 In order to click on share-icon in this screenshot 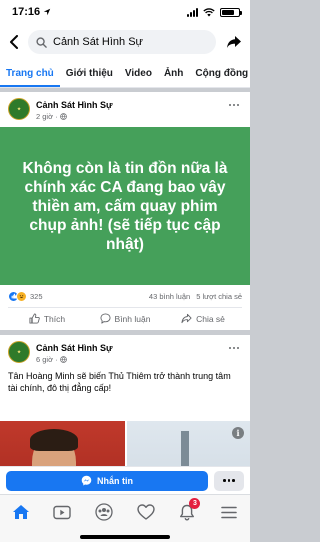, I will do `click(186, 318)`.